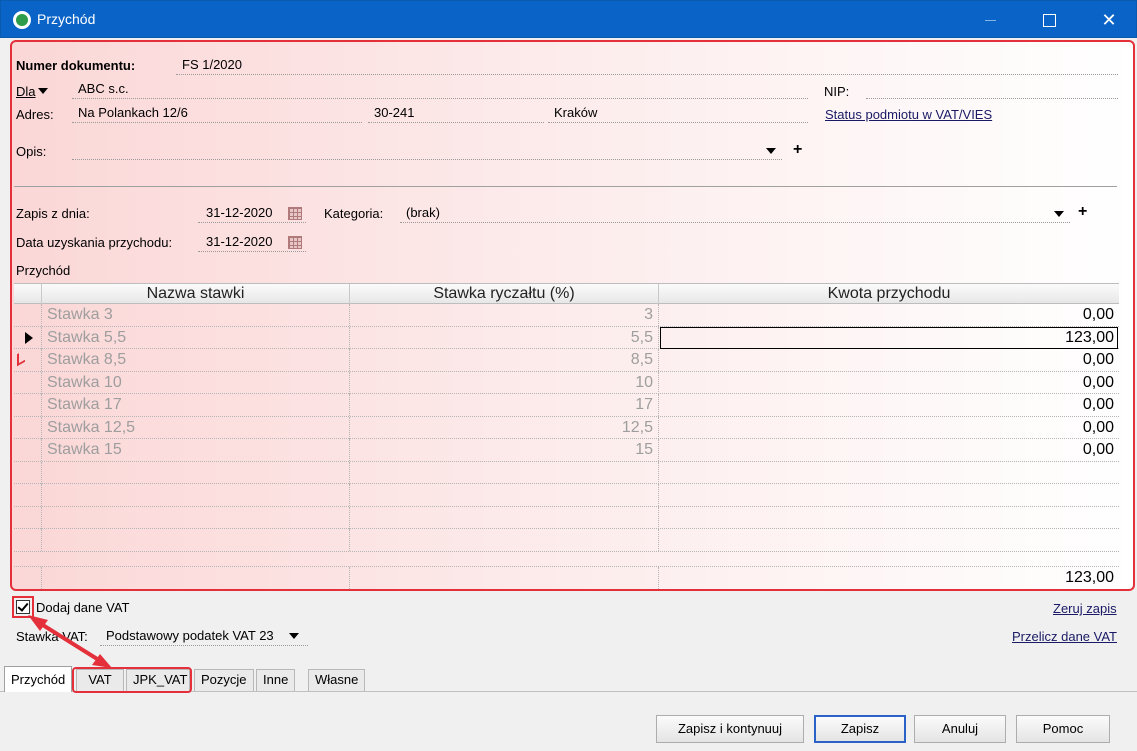 Image resolution: width=1137 pixels, height=751 pixels. Describe the element at coordinates (337, 680) in the screenshot. I see `tab-wlasne: Własne` at that location.